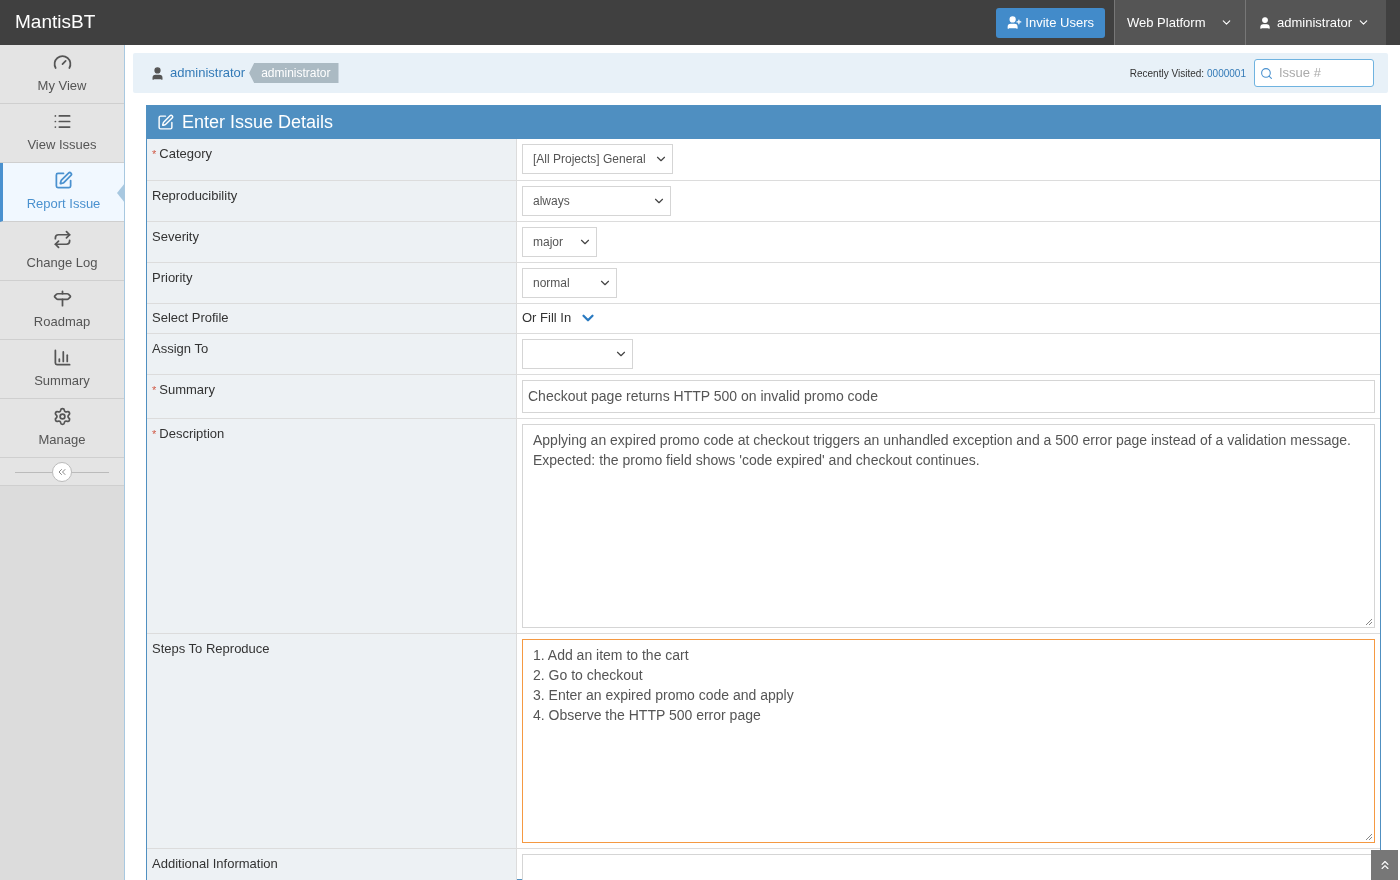 This screenshot has width=1400, height=880. What do you see at coordinates (62, 471) in the screenshot?
I see `collapse-sidebar-button` at bounding box center [62, 471].